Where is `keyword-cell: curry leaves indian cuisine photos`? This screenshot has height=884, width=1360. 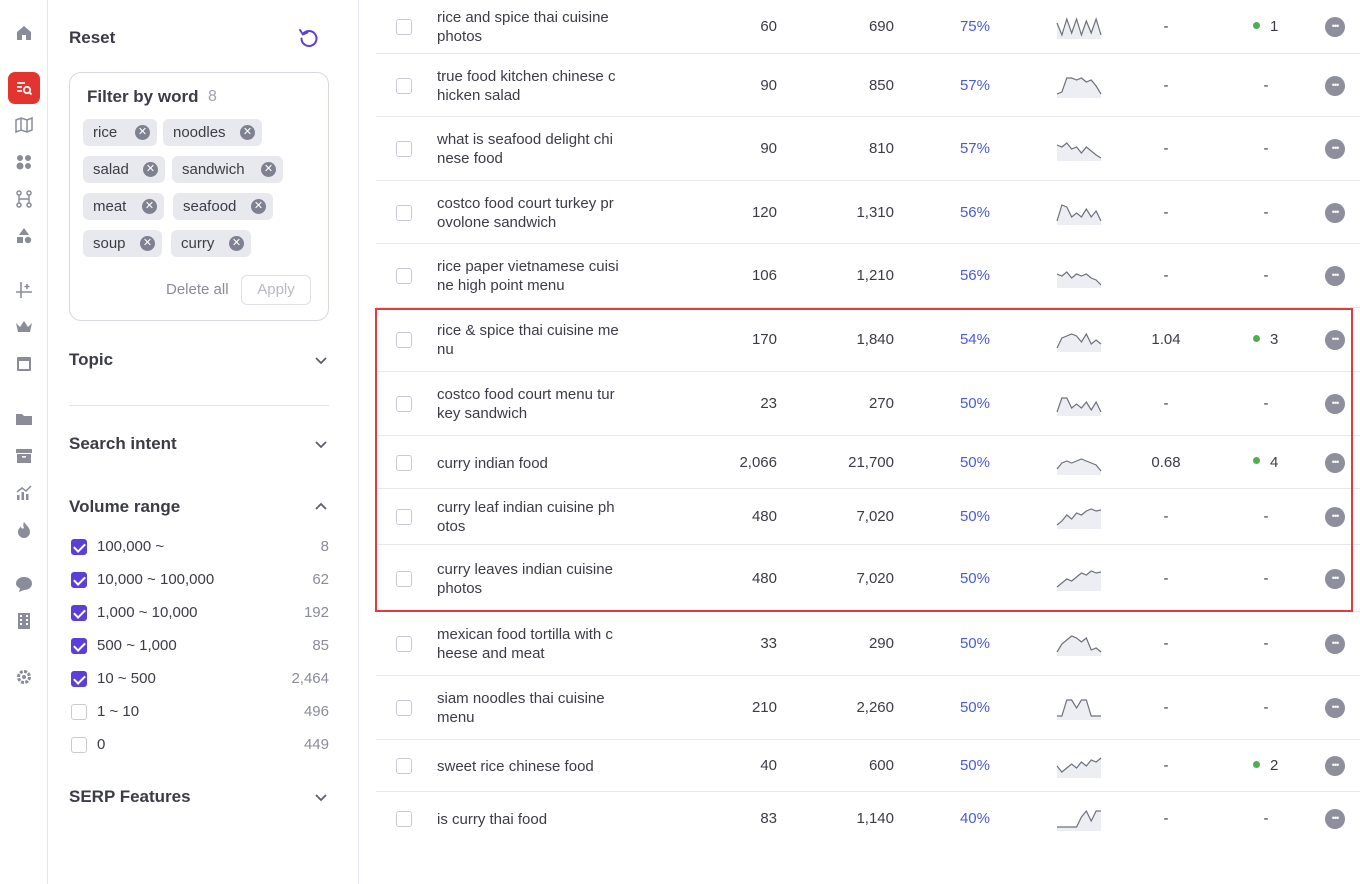
keyword-cell: curry leaves indian cuisine photos is located at coordinates (529, 579).